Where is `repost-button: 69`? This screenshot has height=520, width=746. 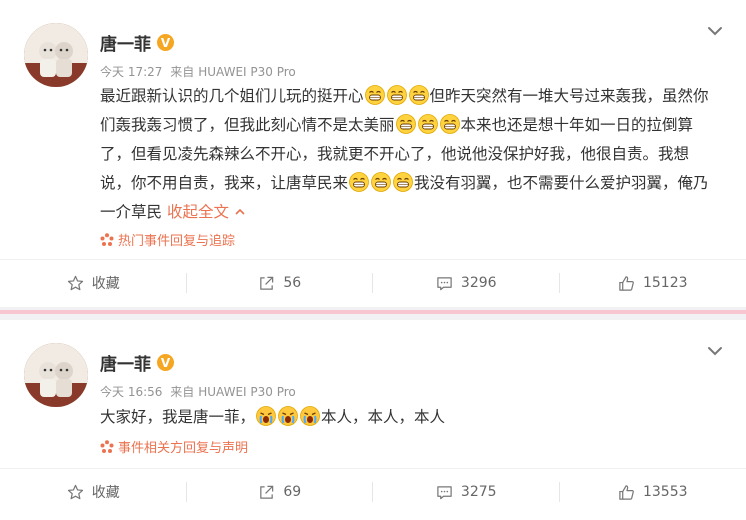 repost-button: 69 is located at coordinates (280, 492).